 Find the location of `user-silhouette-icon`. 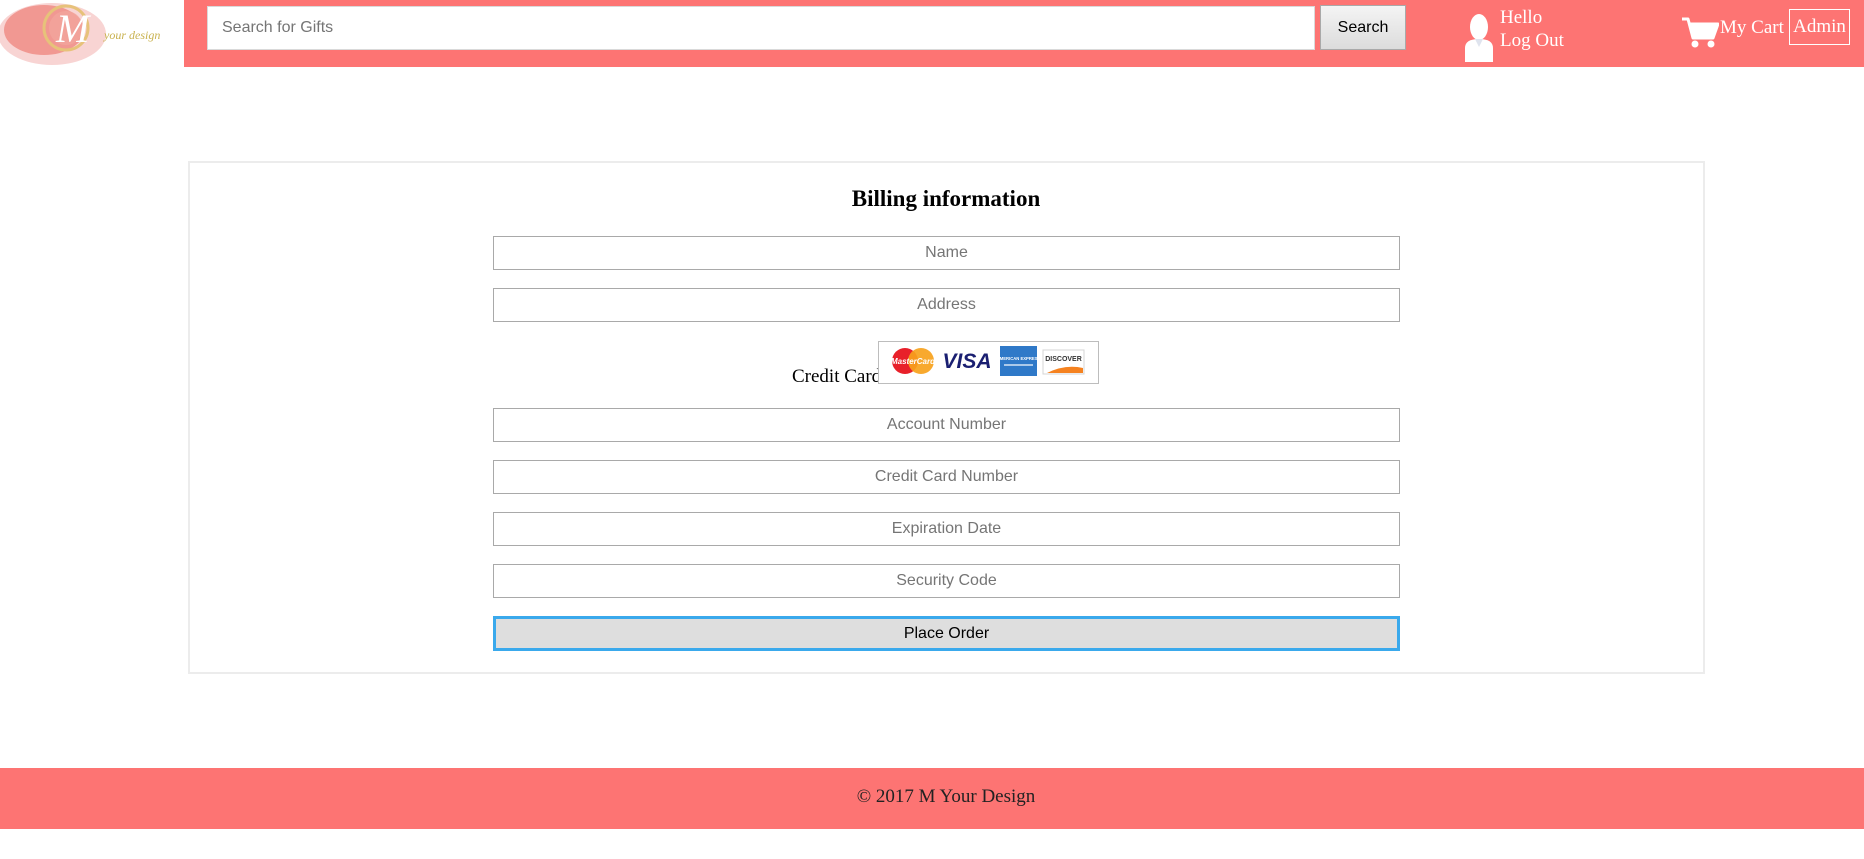

user-silhouette-icon is located at coordinates (1479, 38).